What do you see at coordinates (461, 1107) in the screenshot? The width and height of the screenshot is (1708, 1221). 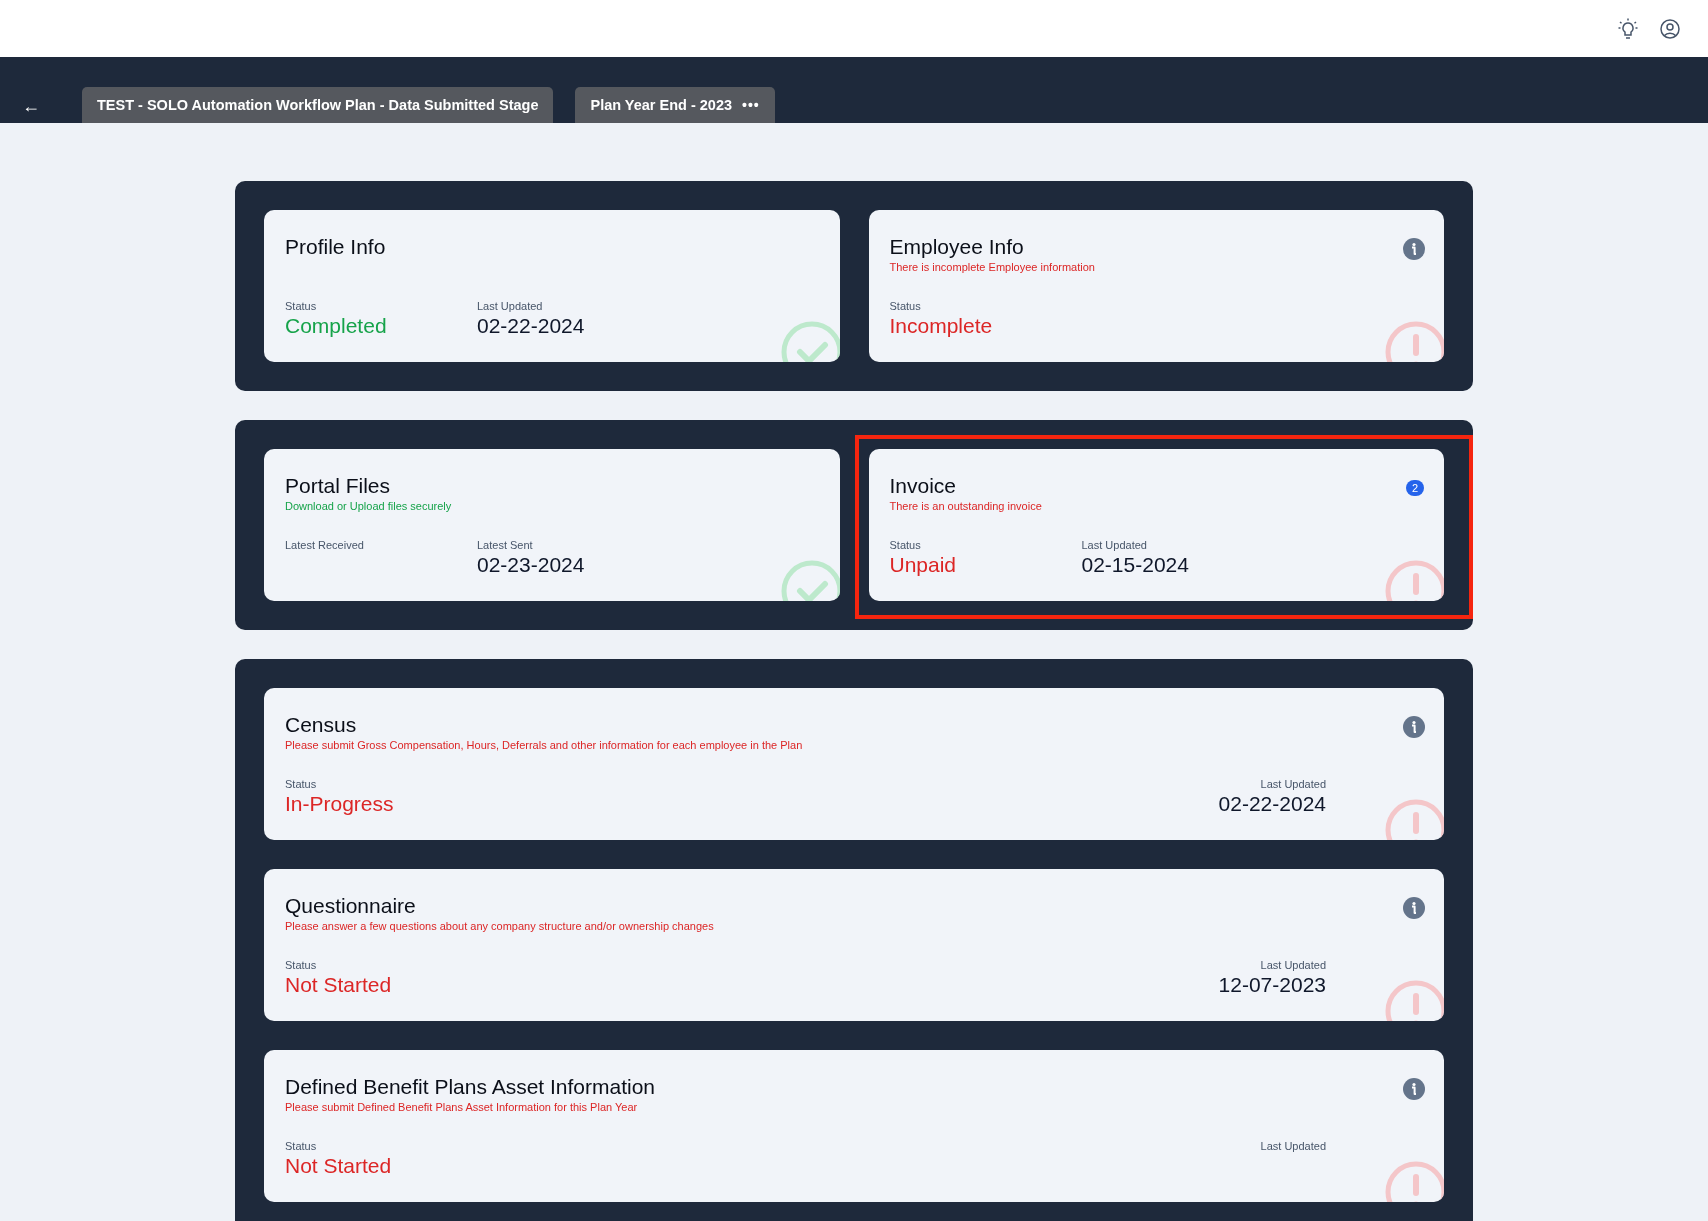 I see `card-description: Please submit Defined Benefit Plans Asset Information for this Plan Year` at bounding box center [461, 1107].